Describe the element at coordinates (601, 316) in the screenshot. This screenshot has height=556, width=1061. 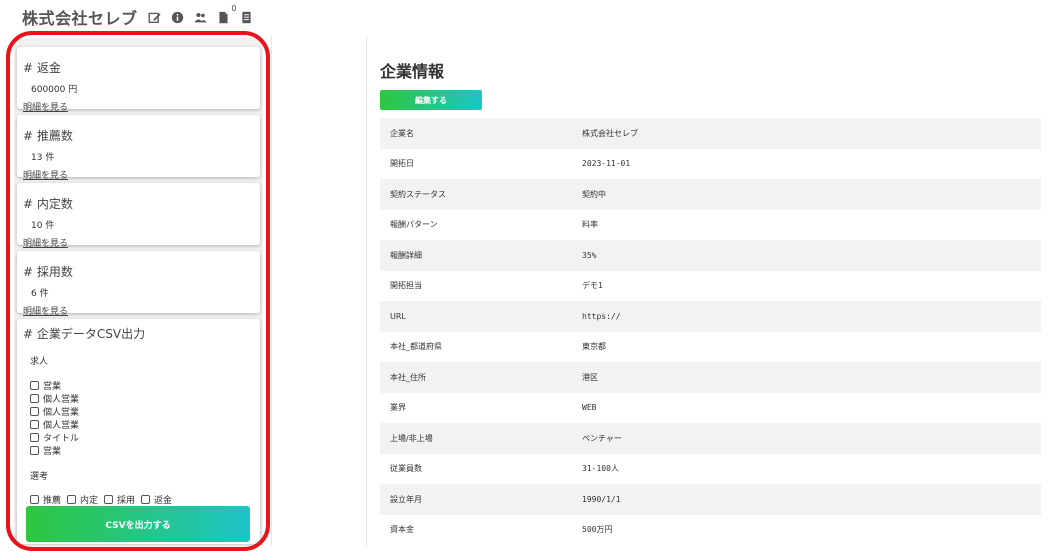
I see `row-value: https://` at that location.